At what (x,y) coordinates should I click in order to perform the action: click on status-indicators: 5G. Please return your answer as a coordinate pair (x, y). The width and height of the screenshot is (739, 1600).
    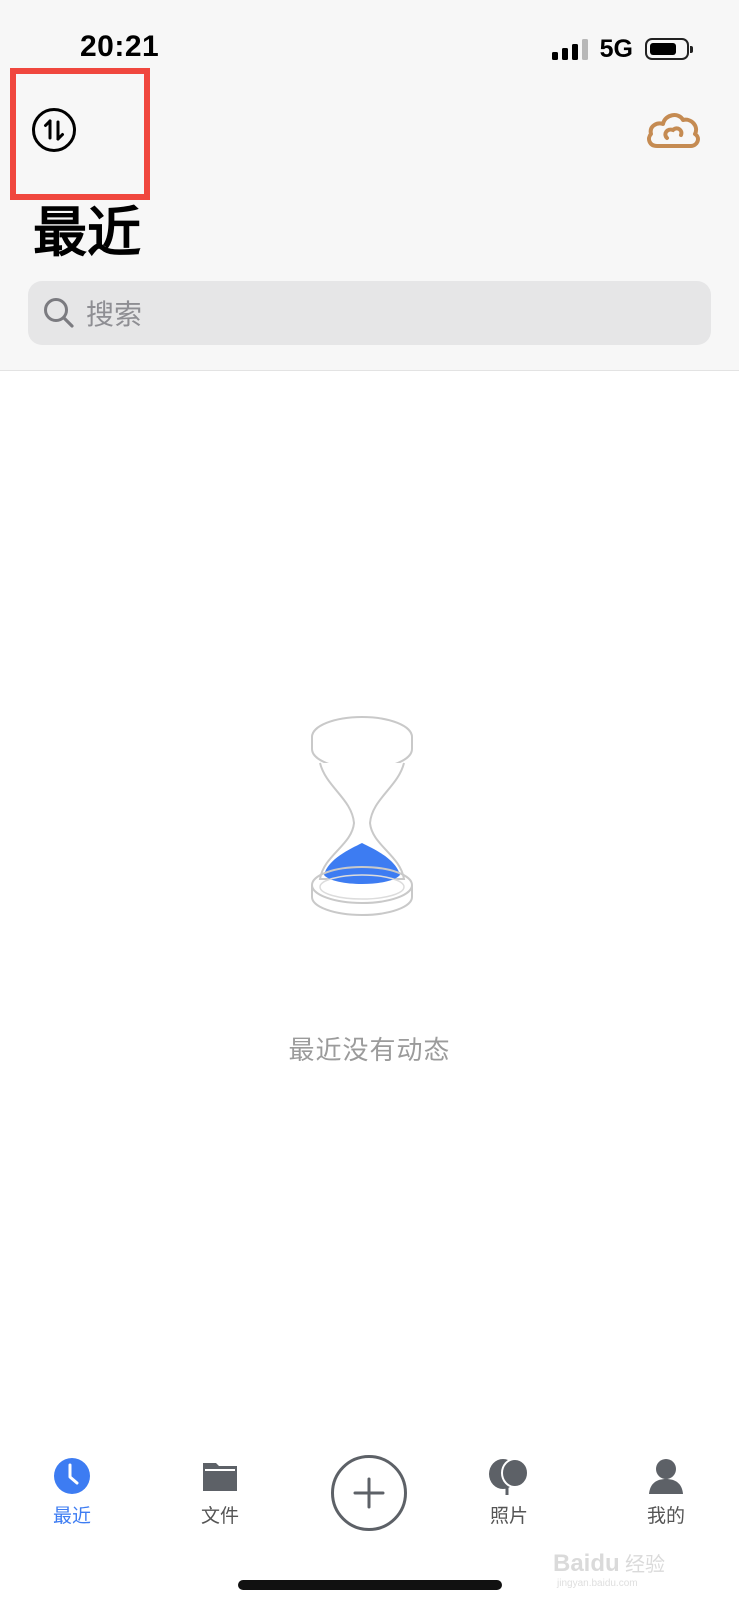
    Looking at the image, I should click on (622, 49).